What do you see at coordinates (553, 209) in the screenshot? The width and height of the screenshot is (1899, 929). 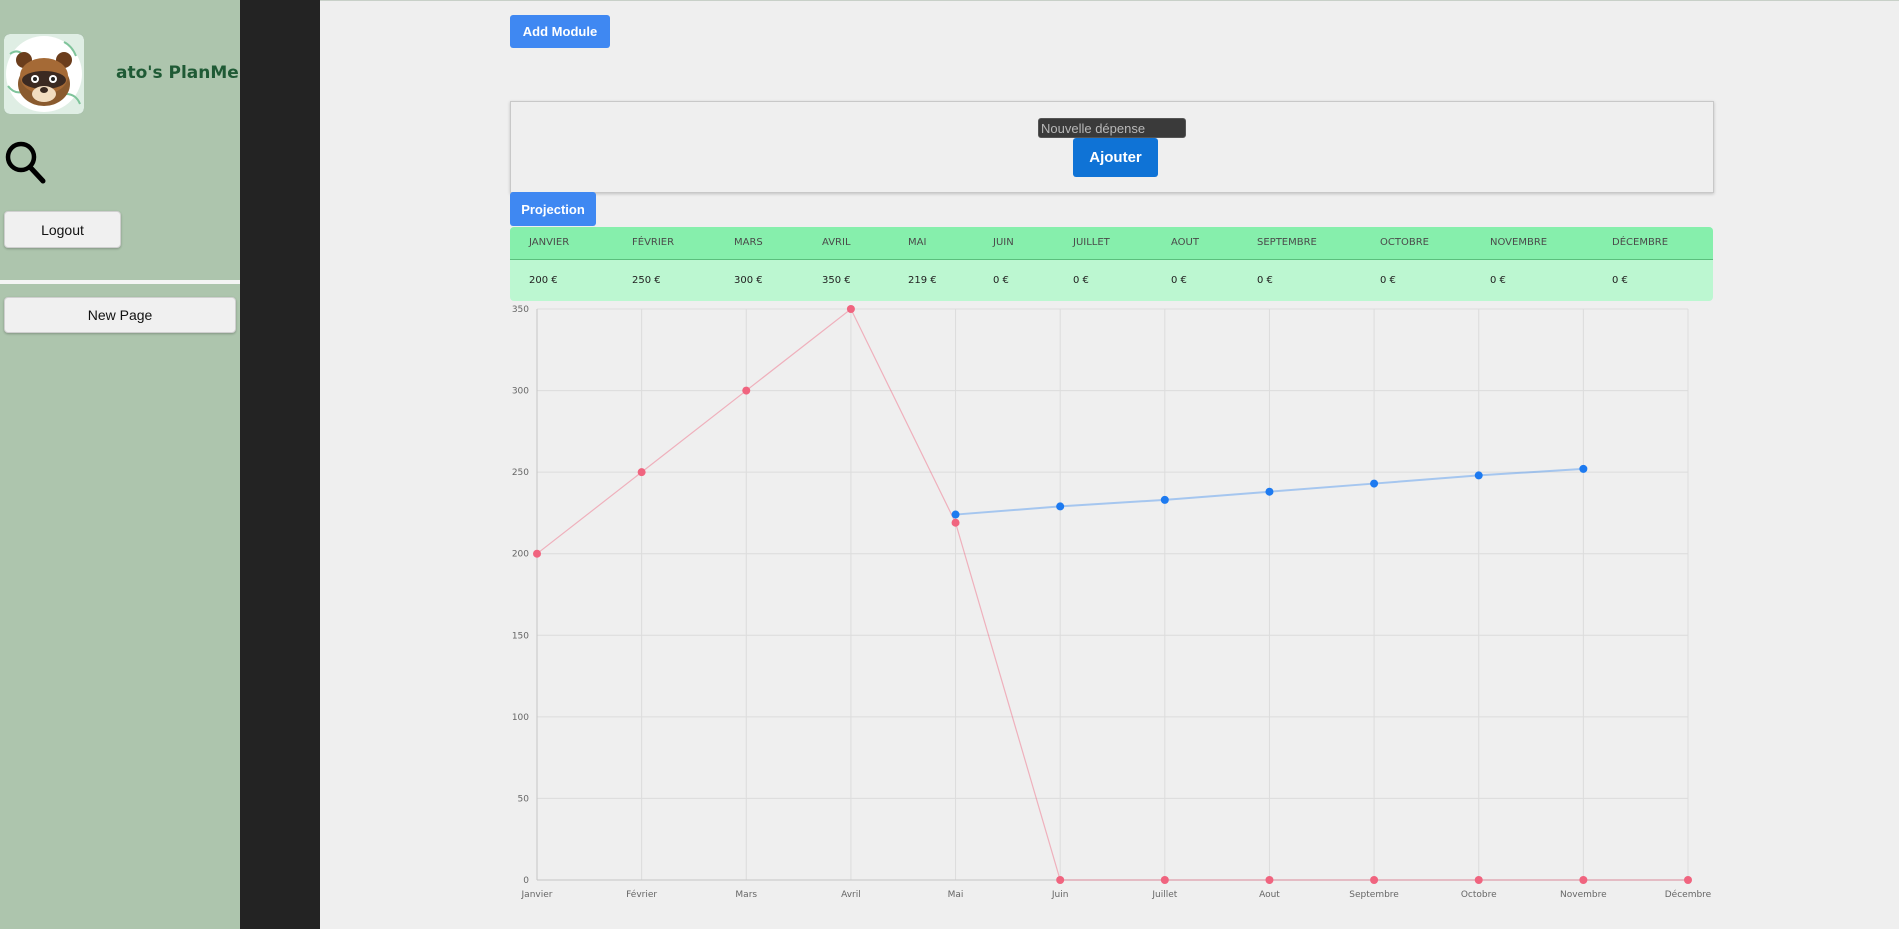 I see `projection-button: Projection` at bounding box center [553, 209].